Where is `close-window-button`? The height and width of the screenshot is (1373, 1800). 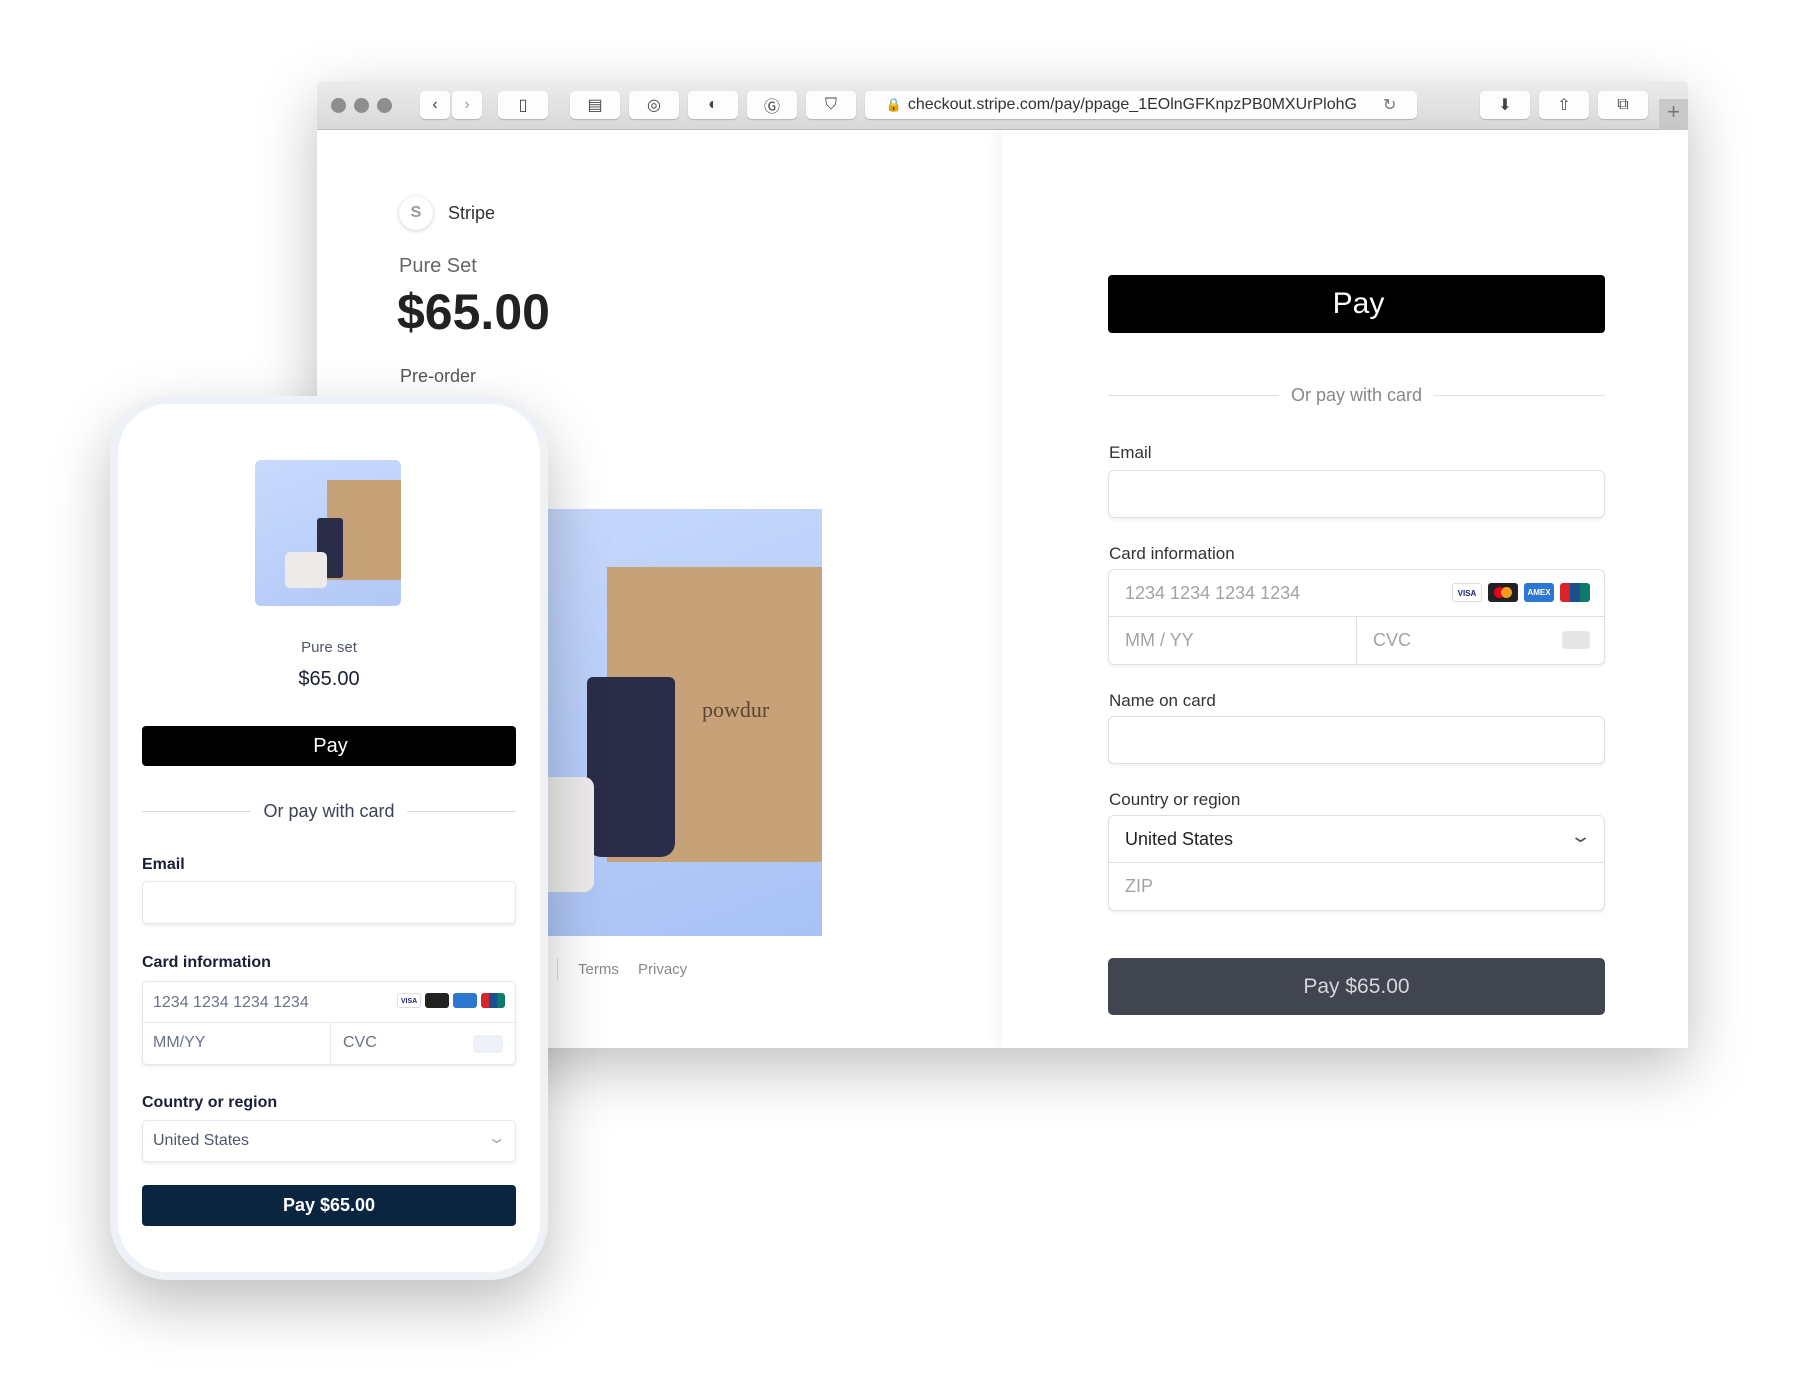
close-window-button is located at coordinates (338, 105).